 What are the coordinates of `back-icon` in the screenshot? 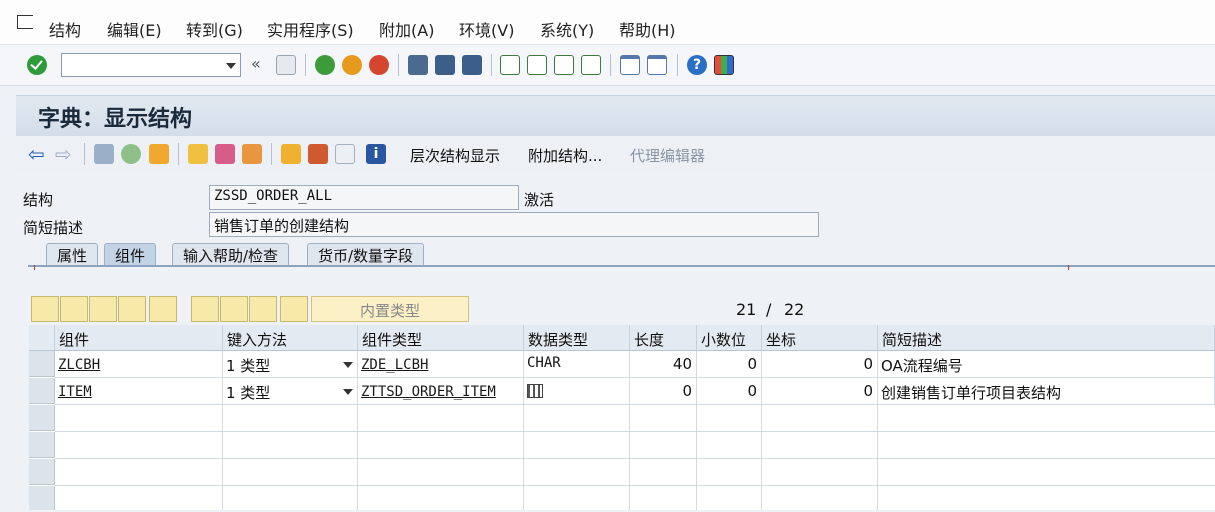 It's located at (325, 65).